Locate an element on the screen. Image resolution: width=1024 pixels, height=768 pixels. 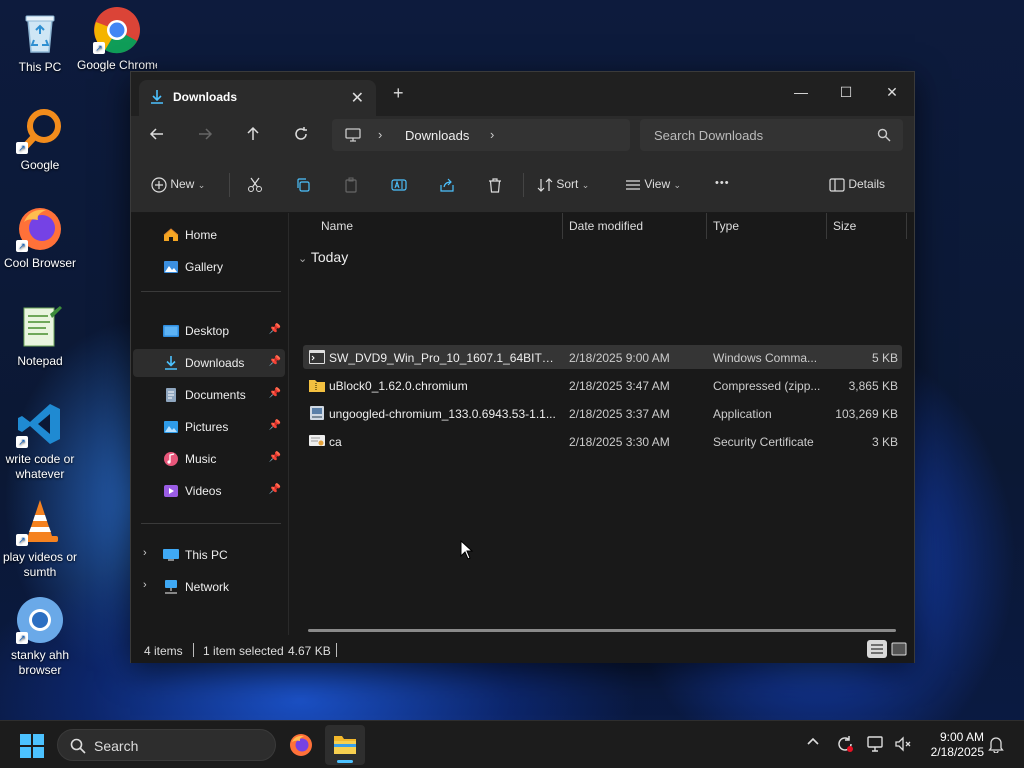
copy-button is located at coordinates (303, 185).